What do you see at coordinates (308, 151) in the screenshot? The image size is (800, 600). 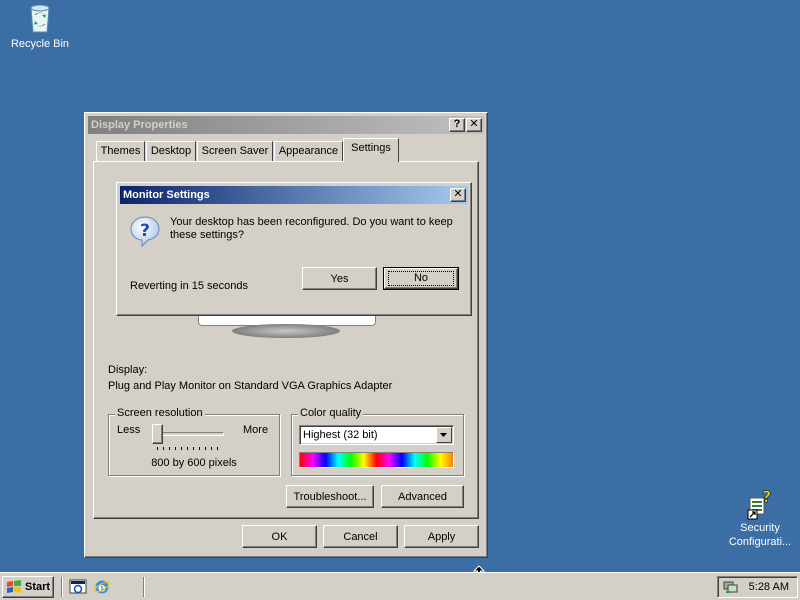 I see `tab-appearance: Appearance` at bounding box center [308, 151].